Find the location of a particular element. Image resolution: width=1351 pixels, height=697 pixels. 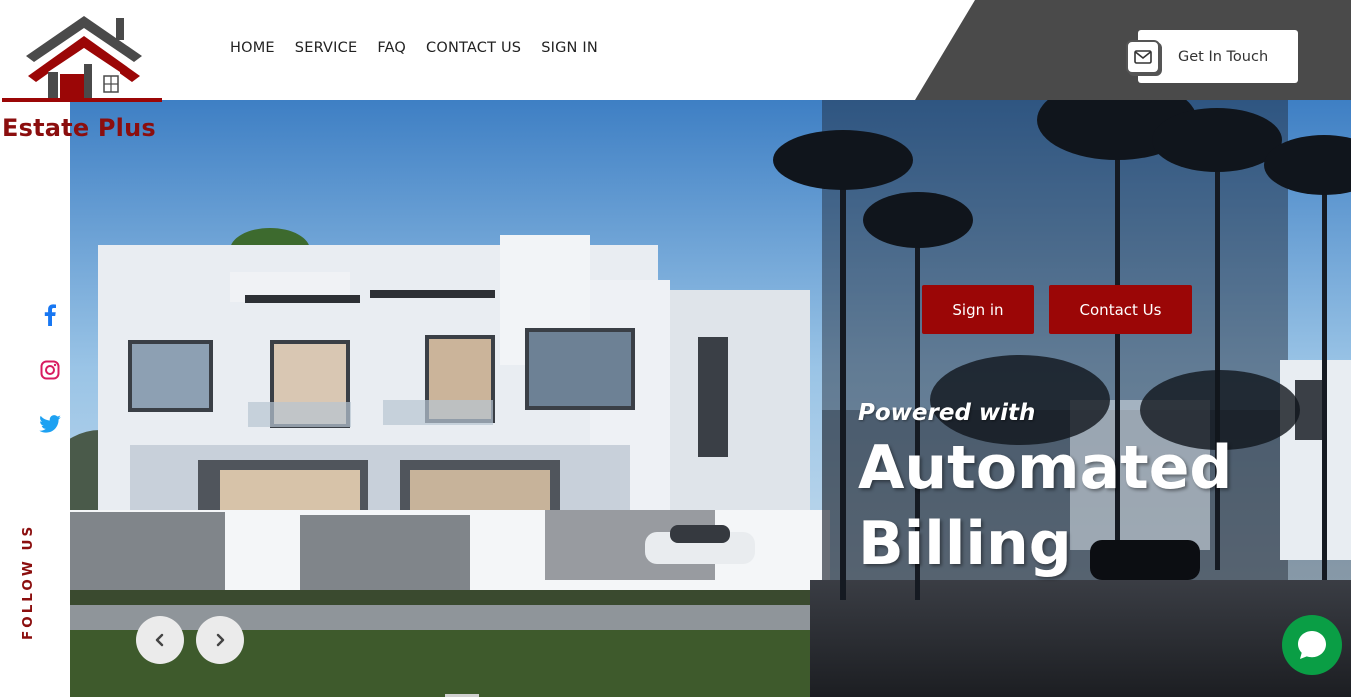

chat-button is located at coordinates (1312, 645).